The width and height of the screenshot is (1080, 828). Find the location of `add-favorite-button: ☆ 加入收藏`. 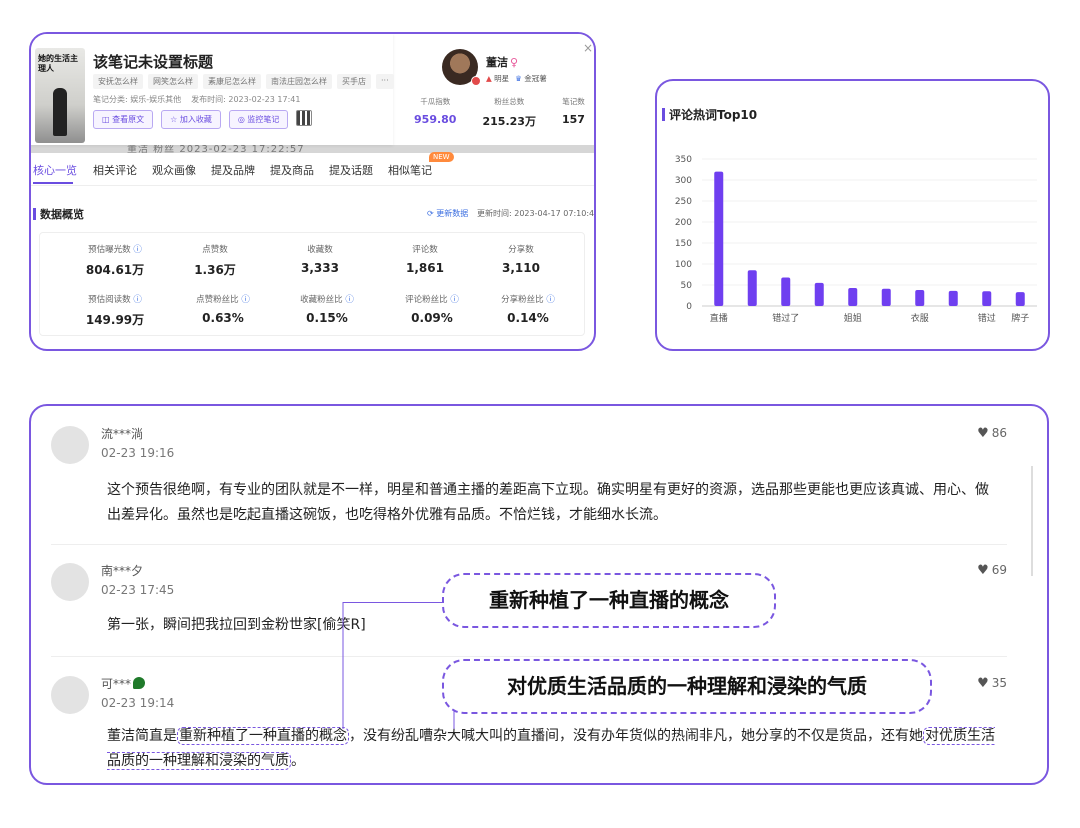

add-favorite-button: ☆ 加入收藏 is located at coordinates (191, 119).